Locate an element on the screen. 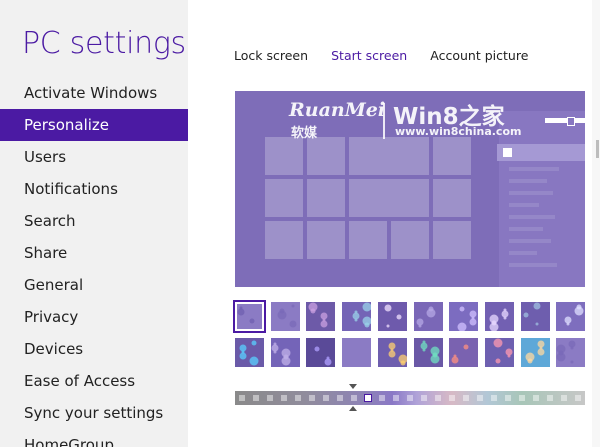 The height and width of the screenshot is (447, 600). color-marker-top-icon is located at coordinates (353, 386).